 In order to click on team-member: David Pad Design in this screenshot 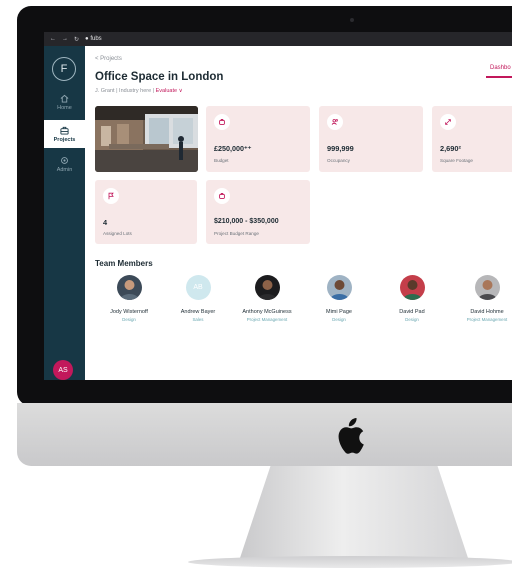, I will do `click(412, 298)`.